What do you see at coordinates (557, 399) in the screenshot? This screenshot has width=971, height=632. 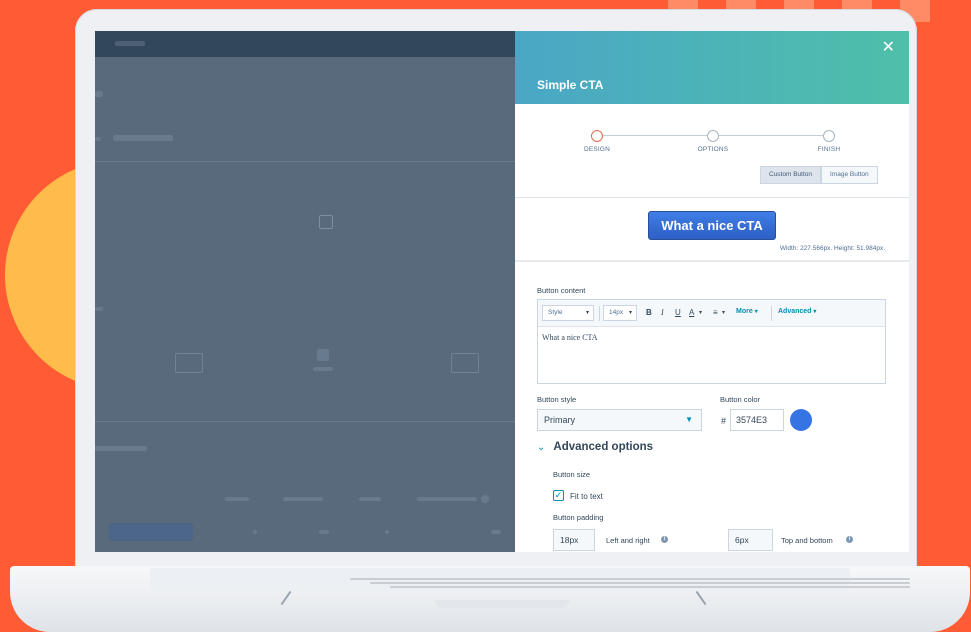 I see `button-style-label: Button style` at bounding box center [557, 399].